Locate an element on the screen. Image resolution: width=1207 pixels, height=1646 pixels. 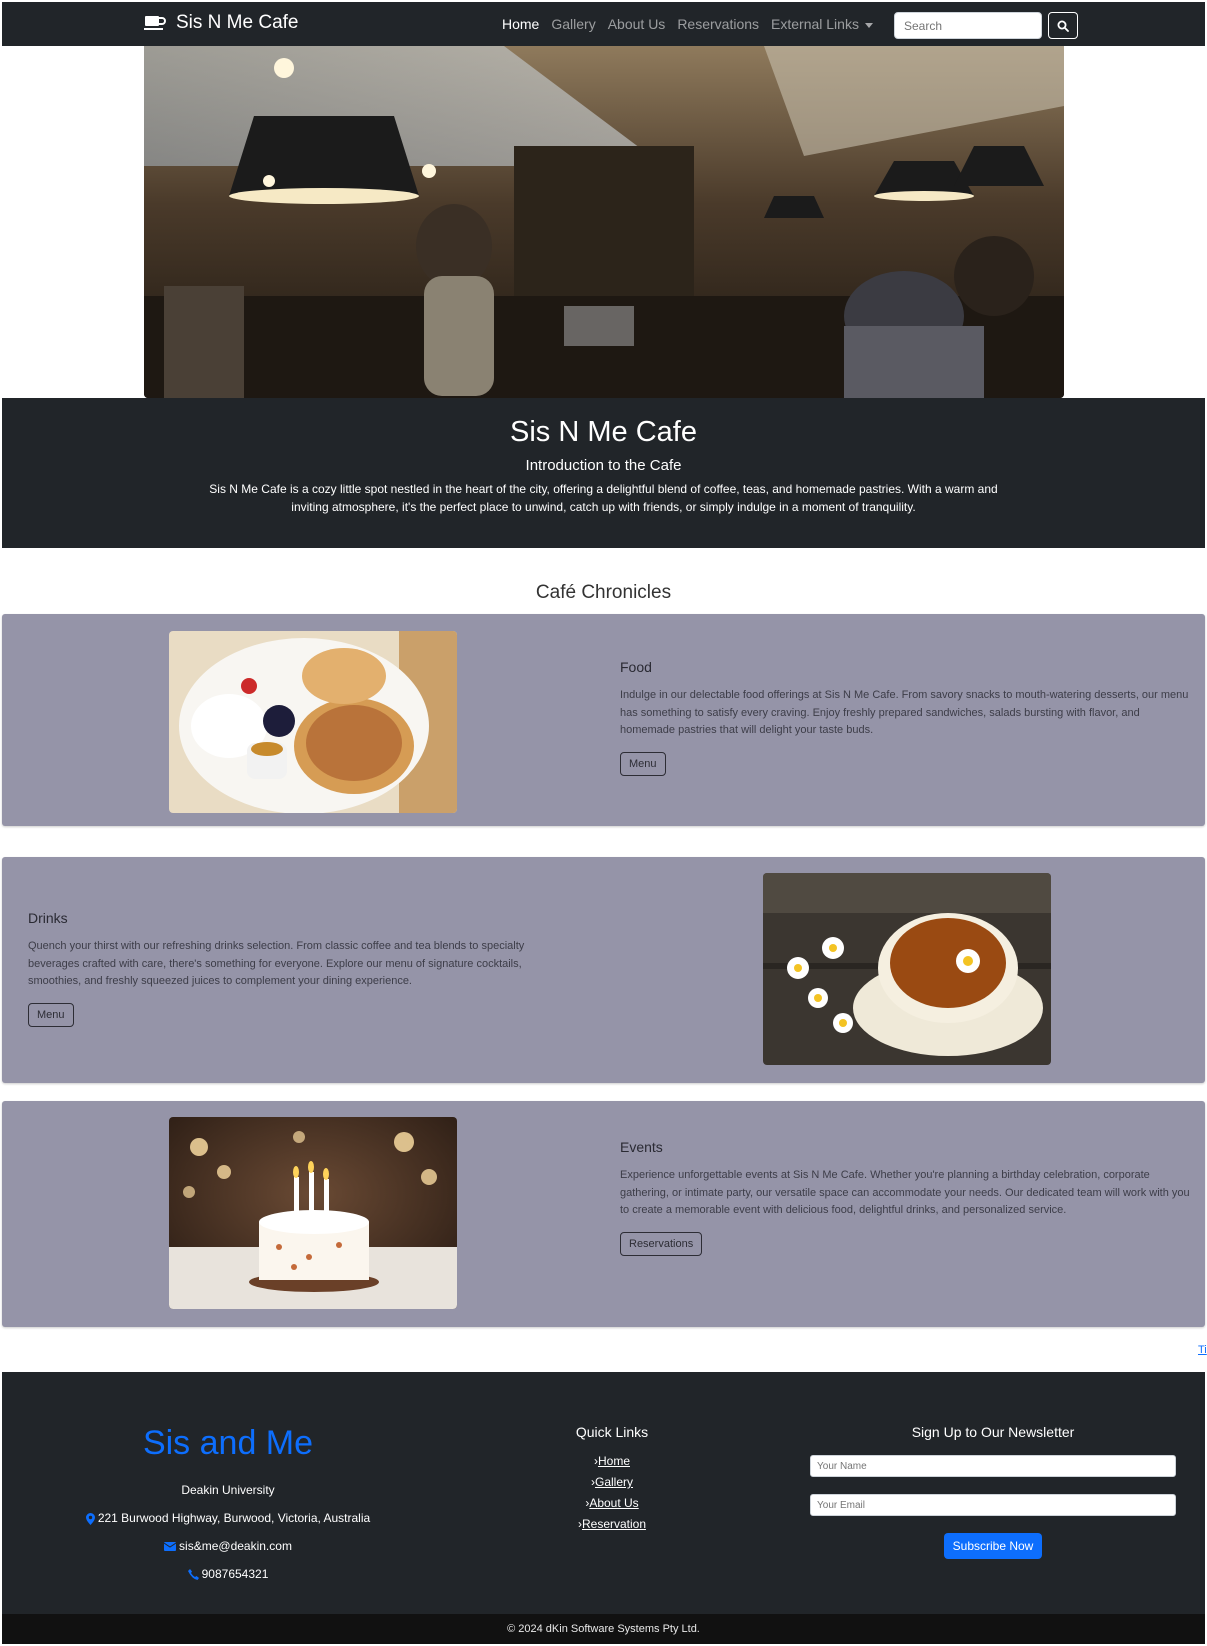
quick-link-item: ›Reservation is located at coordinates (612, 1524).